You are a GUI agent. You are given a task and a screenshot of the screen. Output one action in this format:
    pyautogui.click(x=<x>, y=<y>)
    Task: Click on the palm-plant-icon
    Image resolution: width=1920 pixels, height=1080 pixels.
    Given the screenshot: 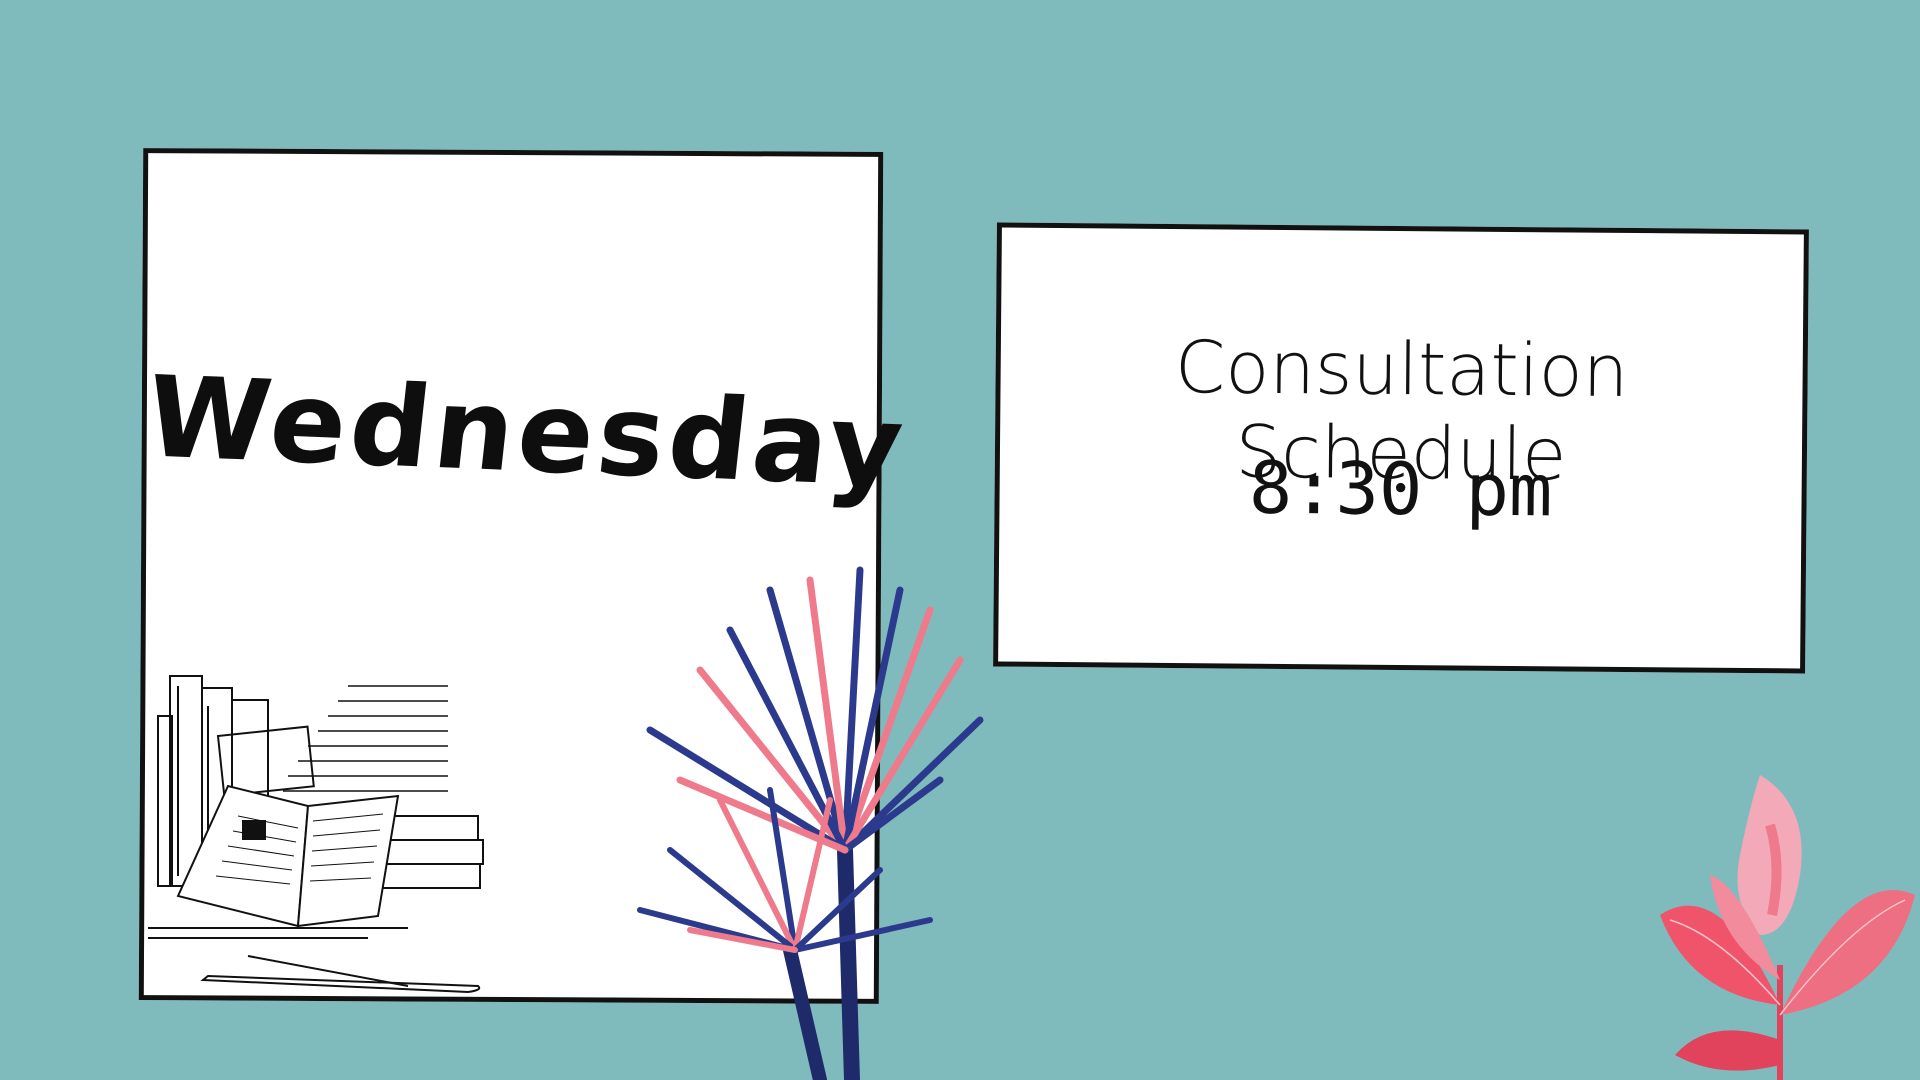 What is the action you would take?
    pyautogui.click(x=810, y=823)
    